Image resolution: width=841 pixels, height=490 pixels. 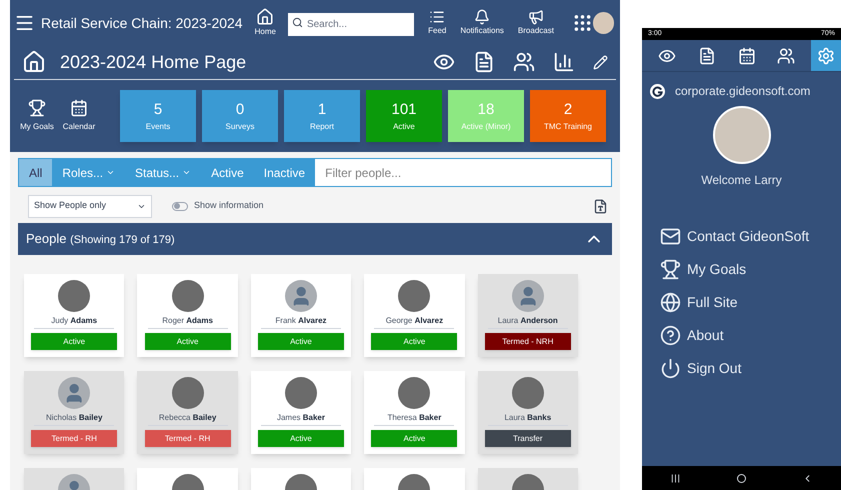 I want to click on nav-button: Notifications, so click(x=482, y=22).